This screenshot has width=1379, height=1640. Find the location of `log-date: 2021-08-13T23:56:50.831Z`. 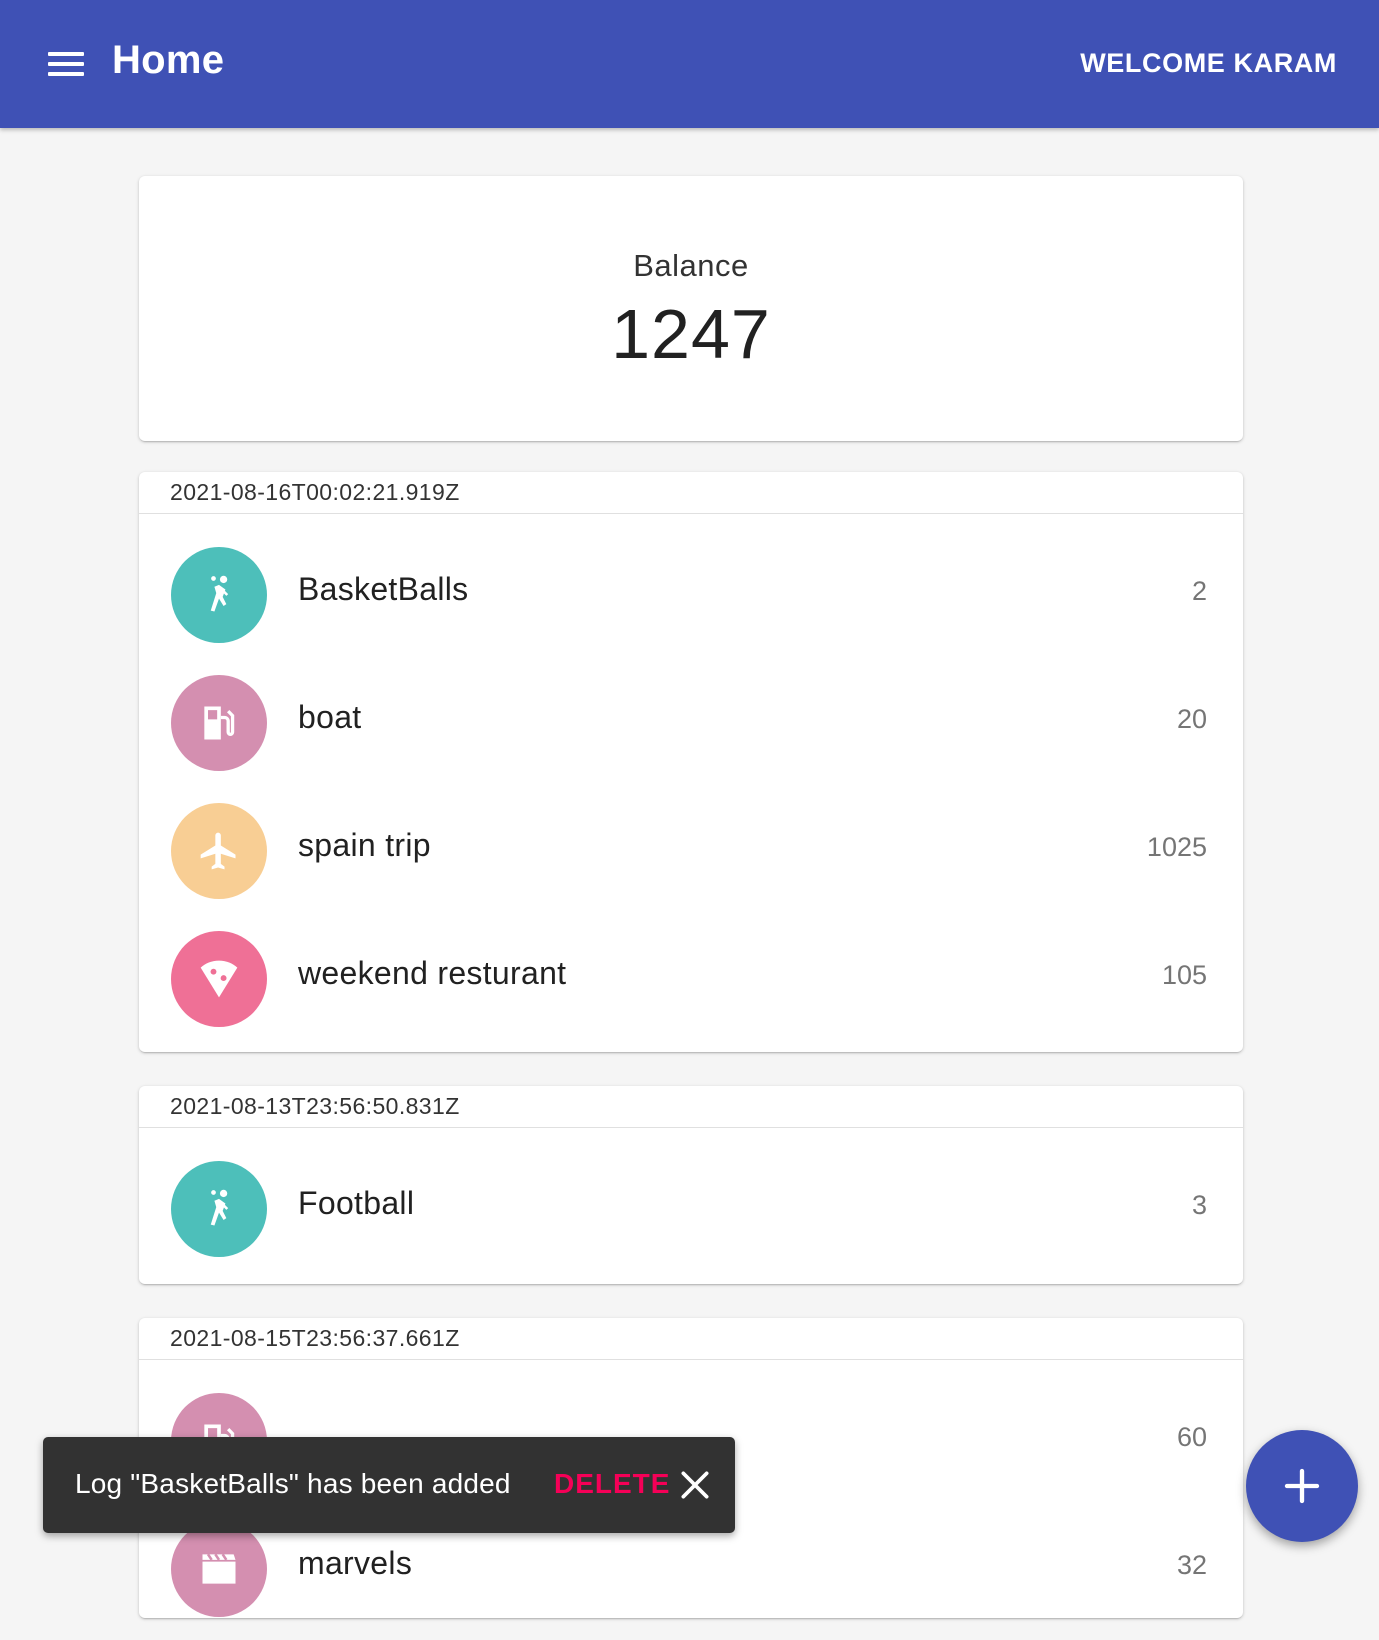

log-date: 2021-08-13T23:56:50.831Z is located at coordinates (691, 1107).